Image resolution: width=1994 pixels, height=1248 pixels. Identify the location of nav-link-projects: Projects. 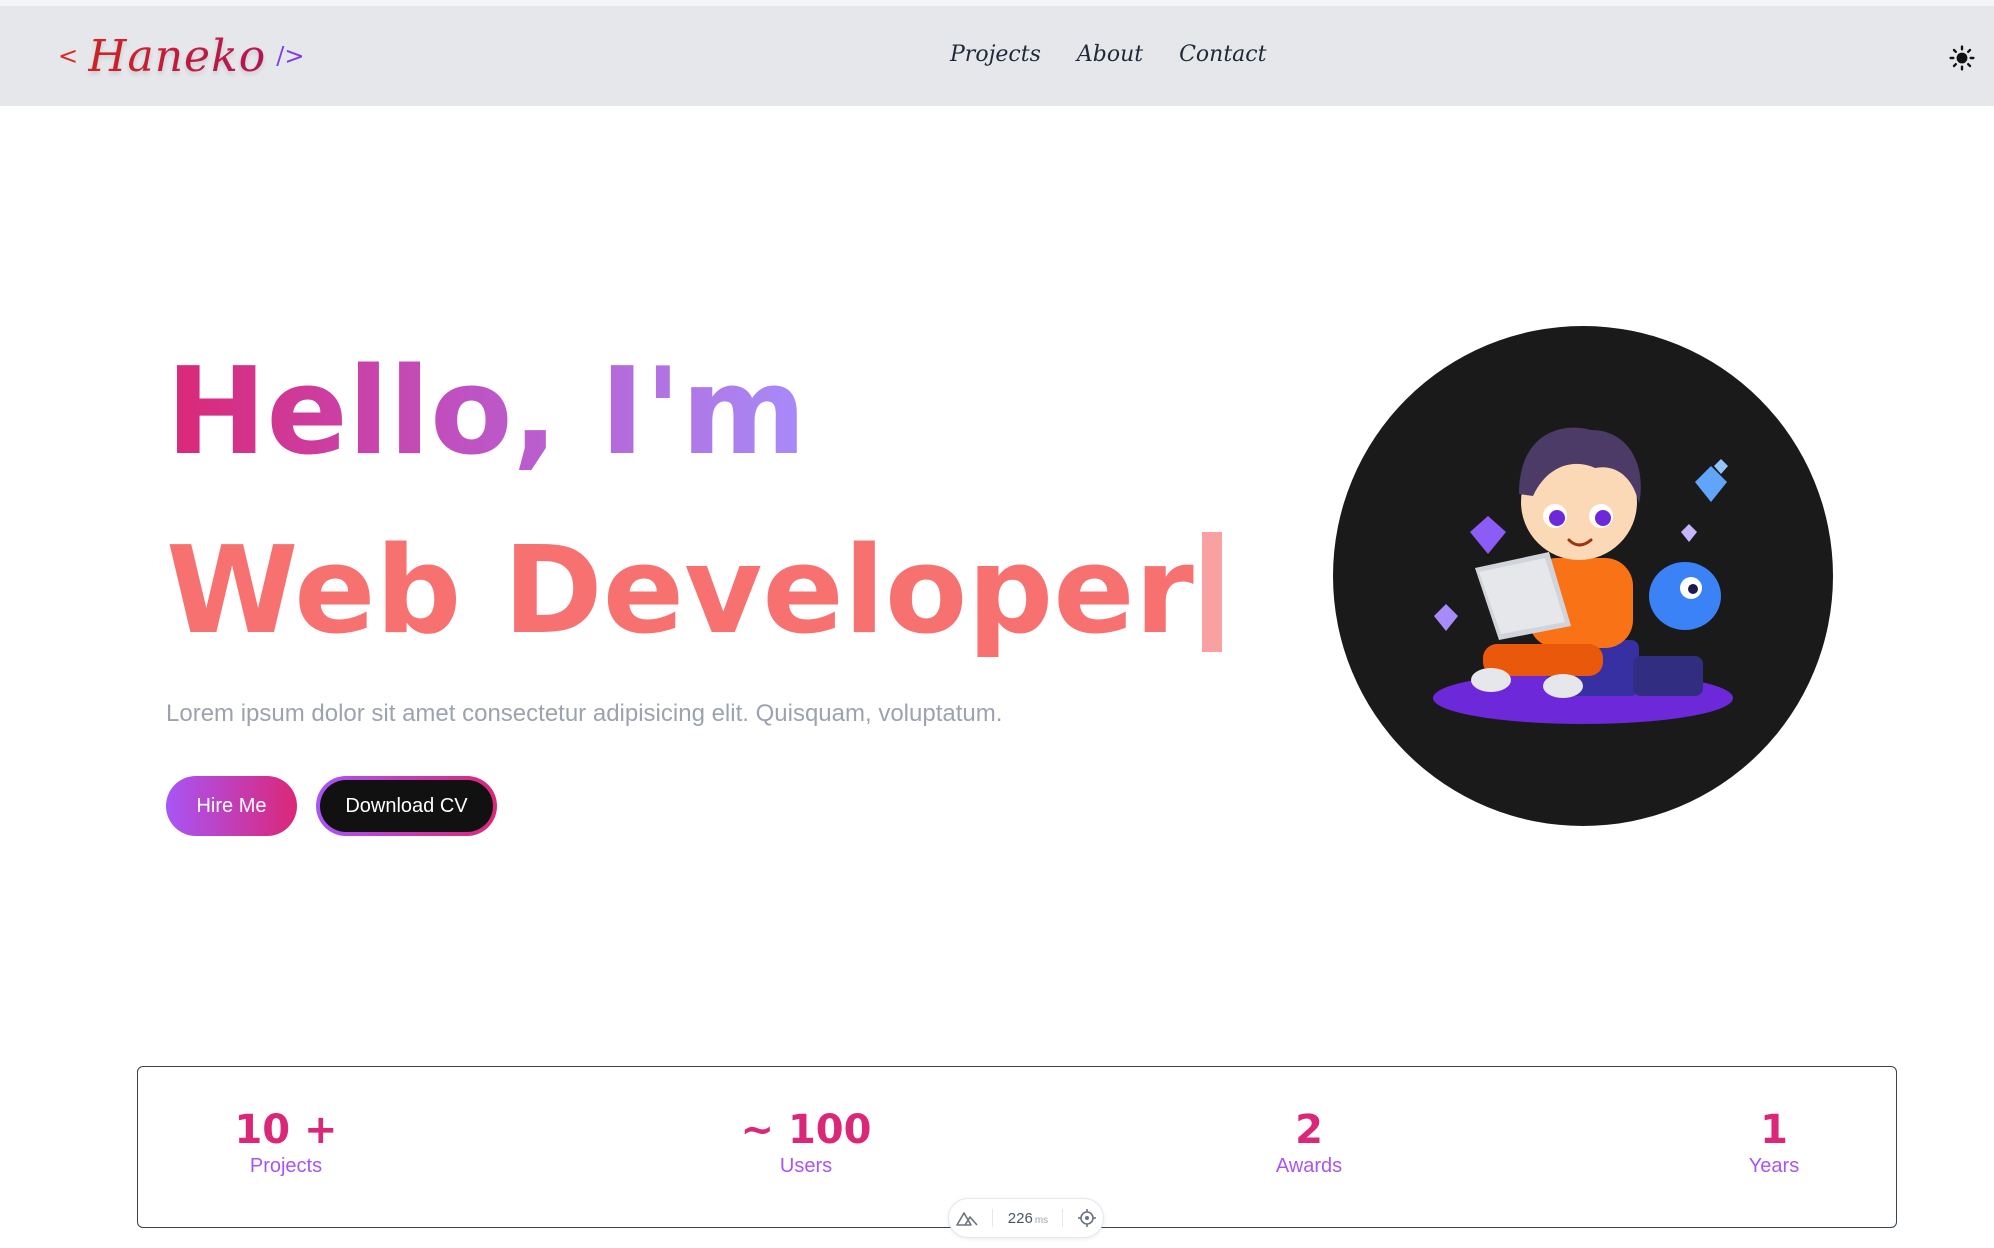
(995, 54).